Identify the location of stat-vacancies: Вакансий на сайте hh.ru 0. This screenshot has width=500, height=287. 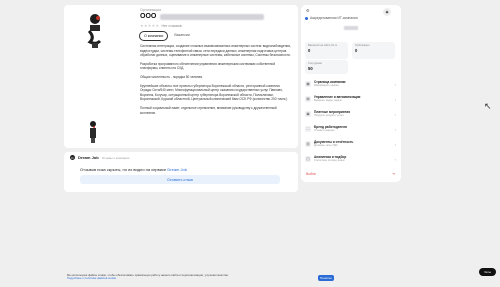
(326, 50).